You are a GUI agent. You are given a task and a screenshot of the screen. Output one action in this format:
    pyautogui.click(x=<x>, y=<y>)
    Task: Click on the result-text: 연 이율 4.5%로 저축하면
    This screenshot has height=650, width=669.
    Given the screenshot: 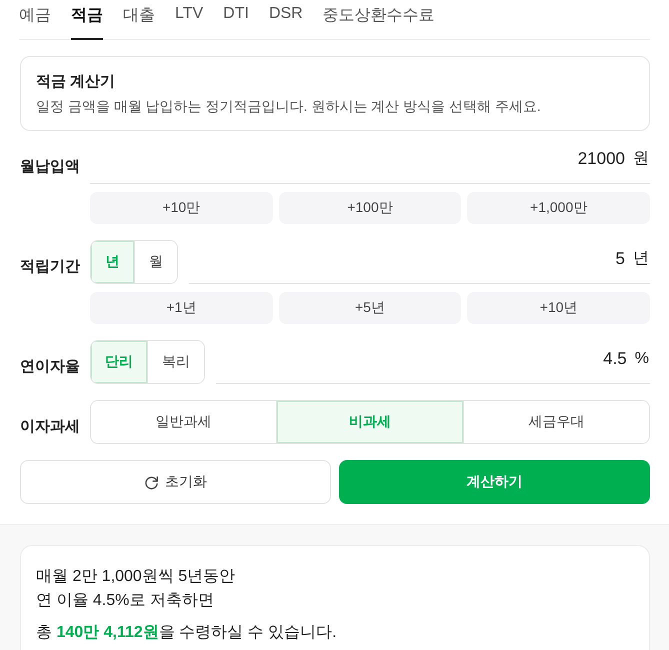 What is the action you would take?
    pyautogui.click(x=125, y=601)
    